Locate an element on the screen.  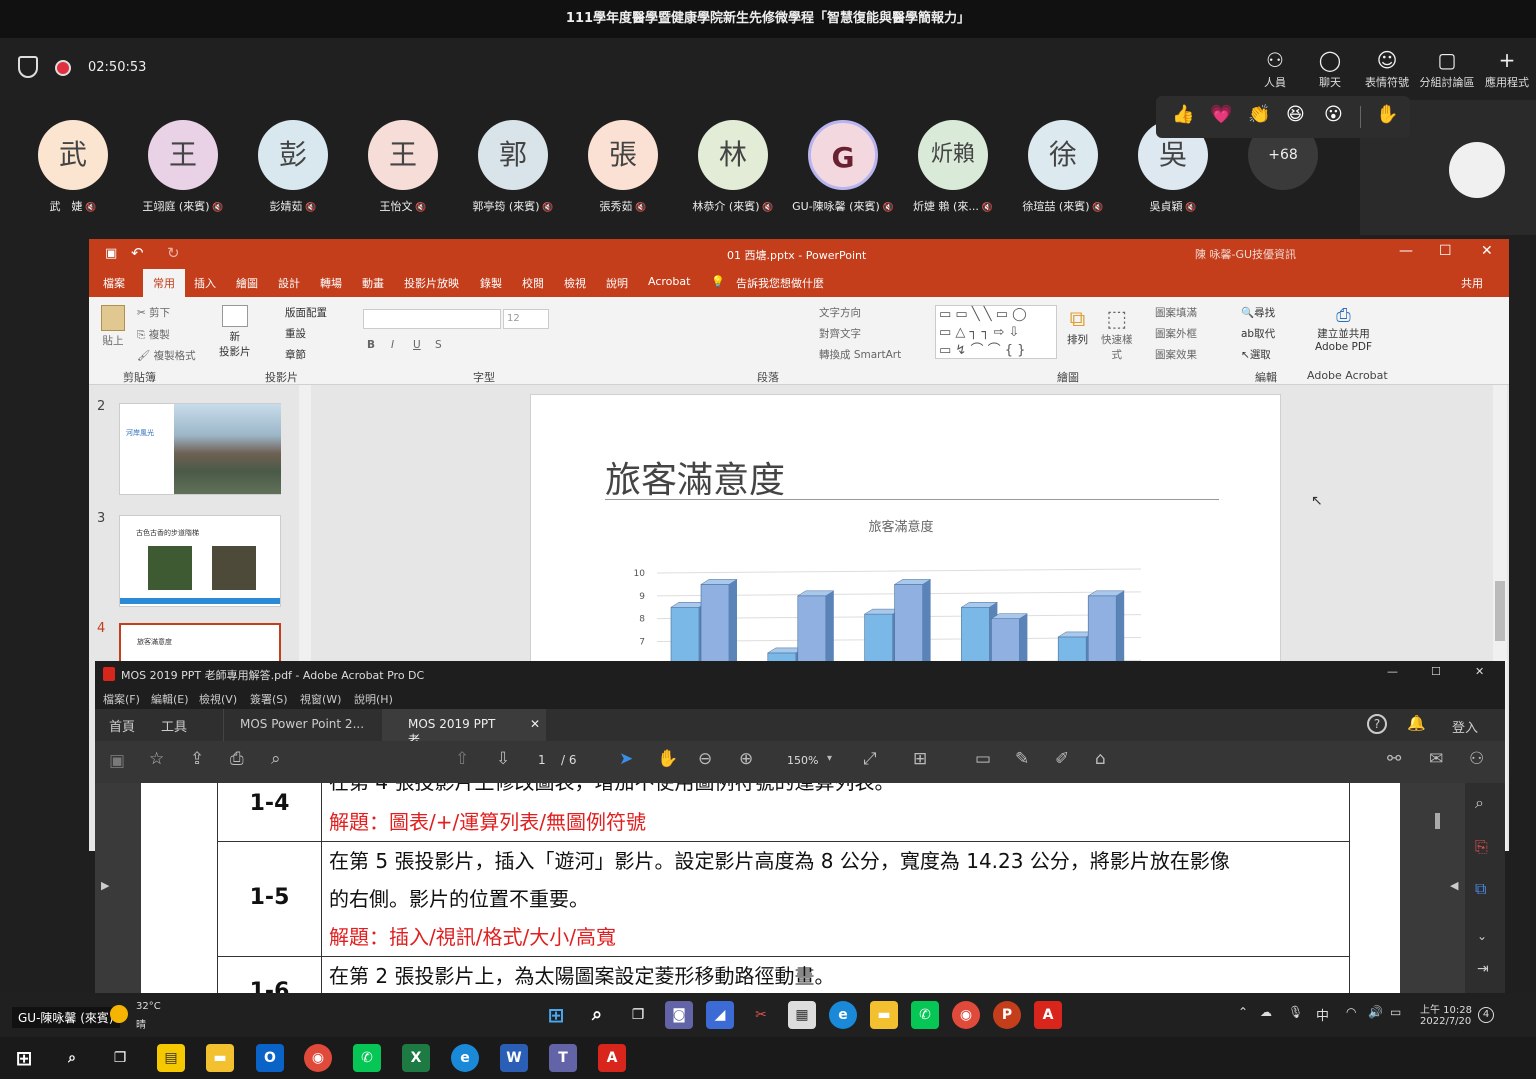
chat-button: ◯ 聊天 is located at coordinates (1330, 68).